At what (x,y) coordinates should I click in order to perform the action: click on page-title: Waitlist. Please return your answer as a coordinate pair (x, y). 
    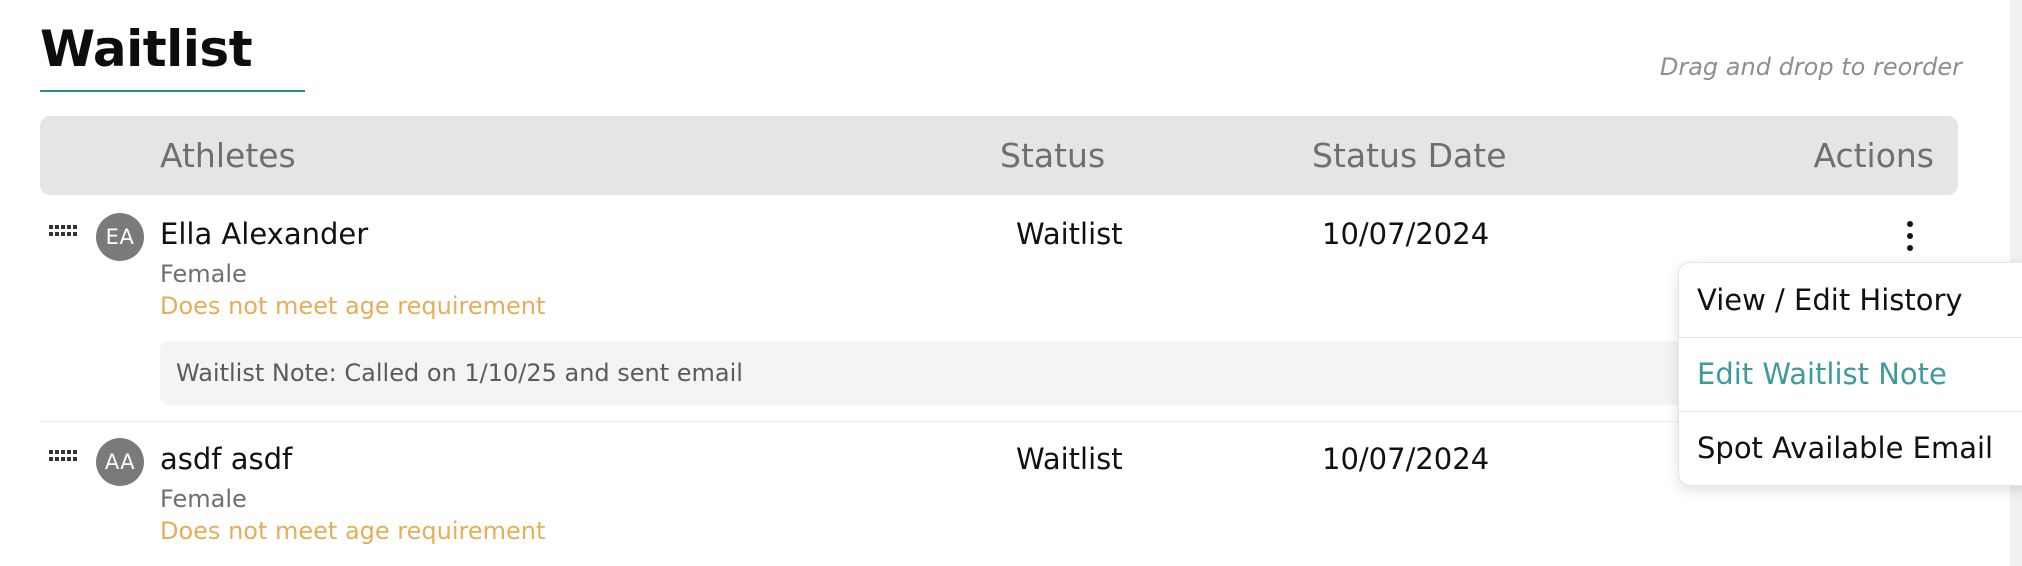
    Looking at the image, I should click on (146, 49).